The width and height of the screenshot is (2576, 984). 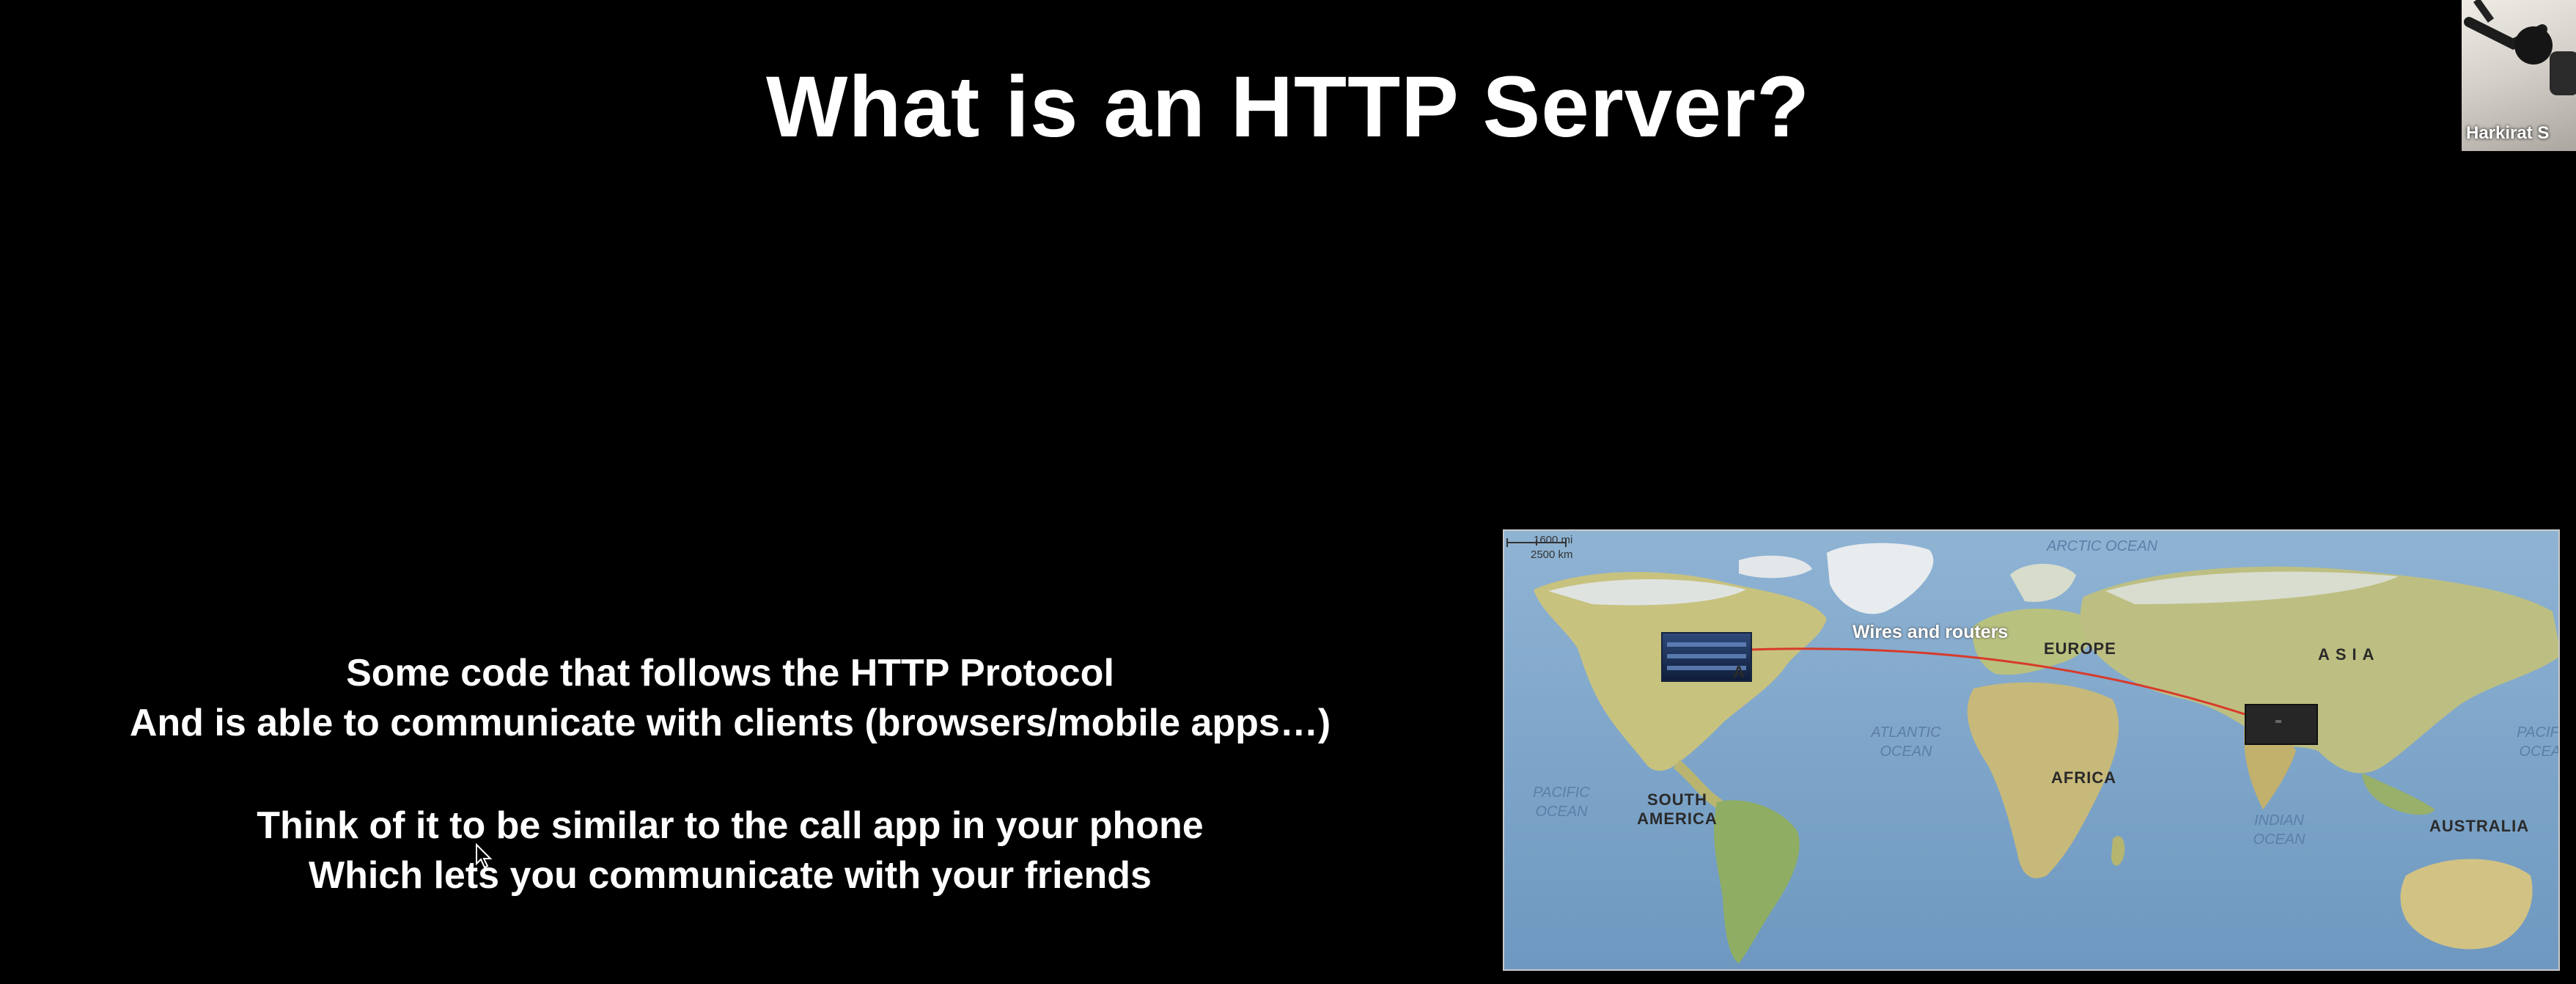 I want to click on wires-and-routers-label: Wires and routers, so click(x=1930, y=632).